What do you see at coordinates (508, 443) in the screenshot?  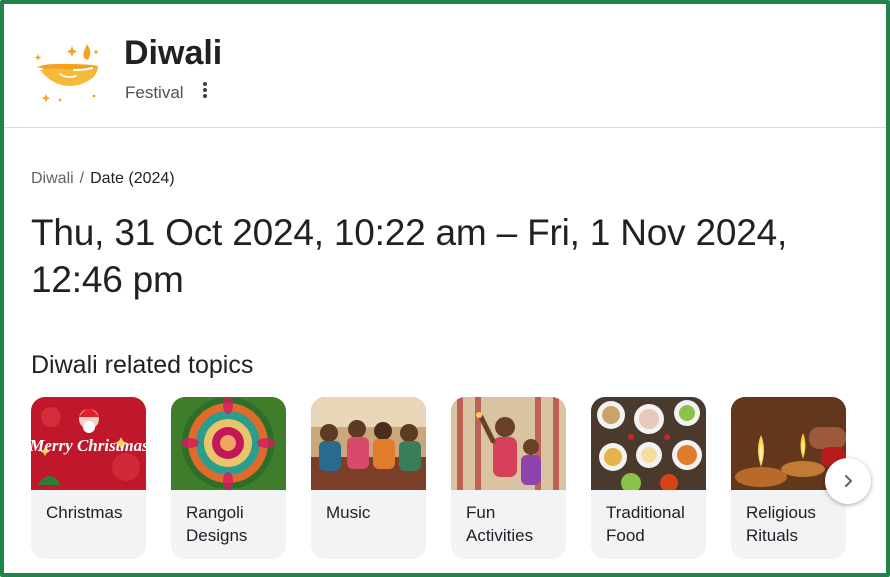 I see `fun-activities-thumbnail` at bounding box center [508, 443].